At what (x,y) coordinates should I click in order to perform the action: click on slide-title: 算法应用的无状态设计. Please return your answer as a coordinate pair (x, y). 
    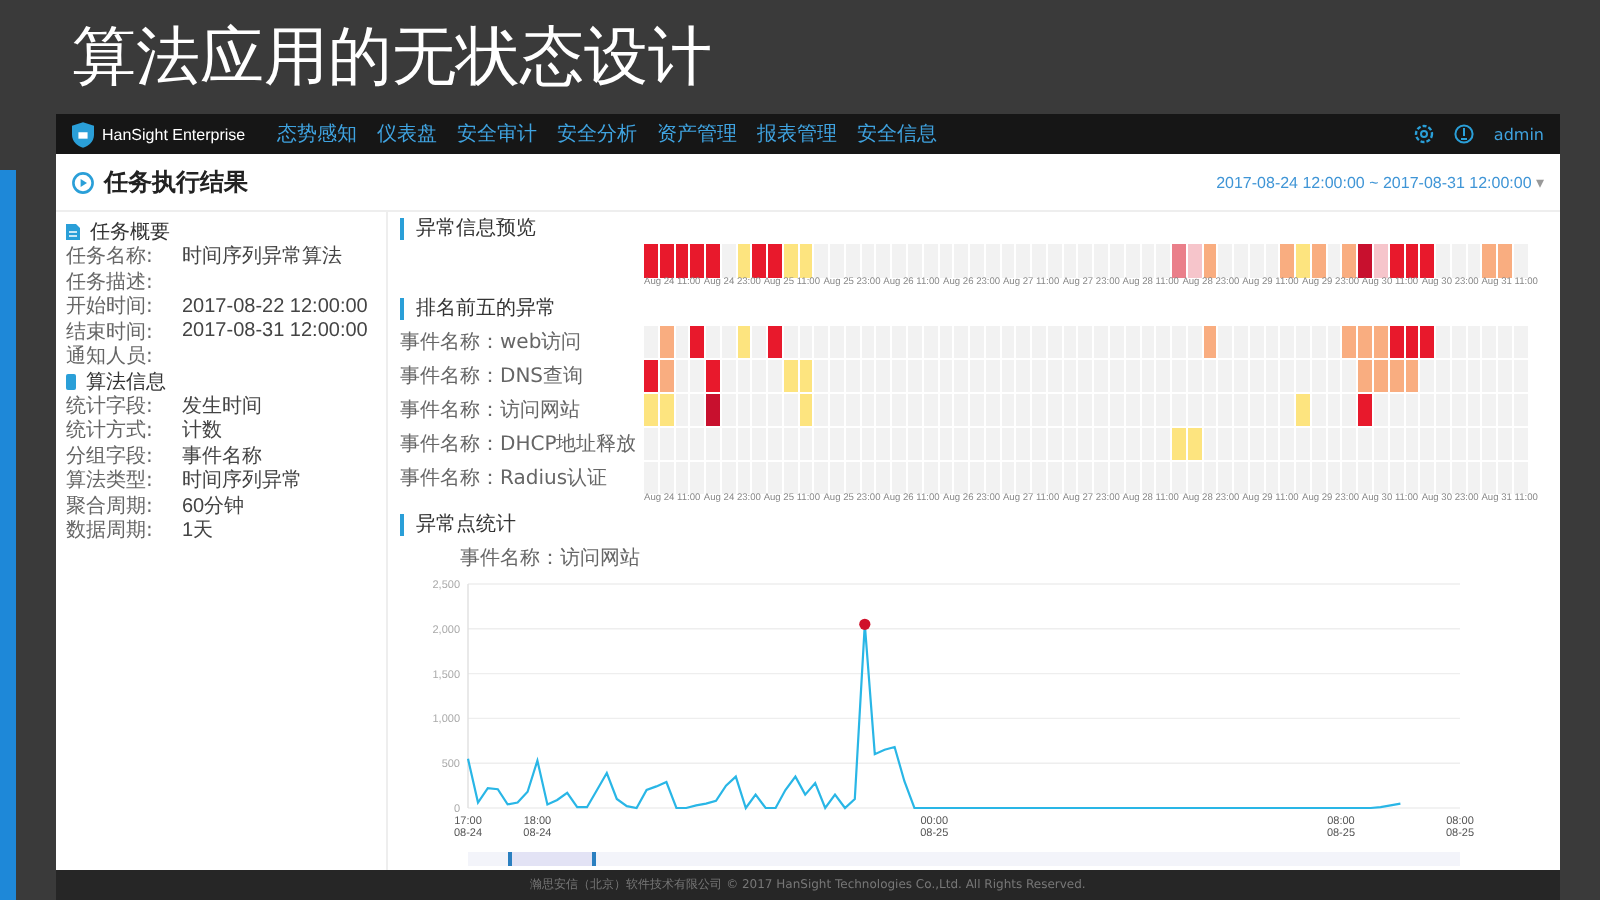
    Looking at the image, I should click on (392, 57).